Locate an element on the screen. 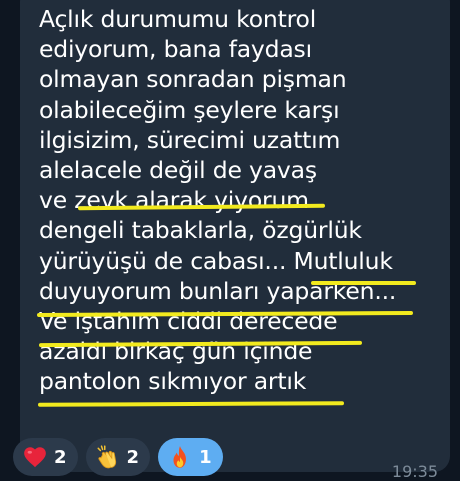 The width and height of the screenshot is (460, 481). heart-icon is located at coordinates (35, 457).